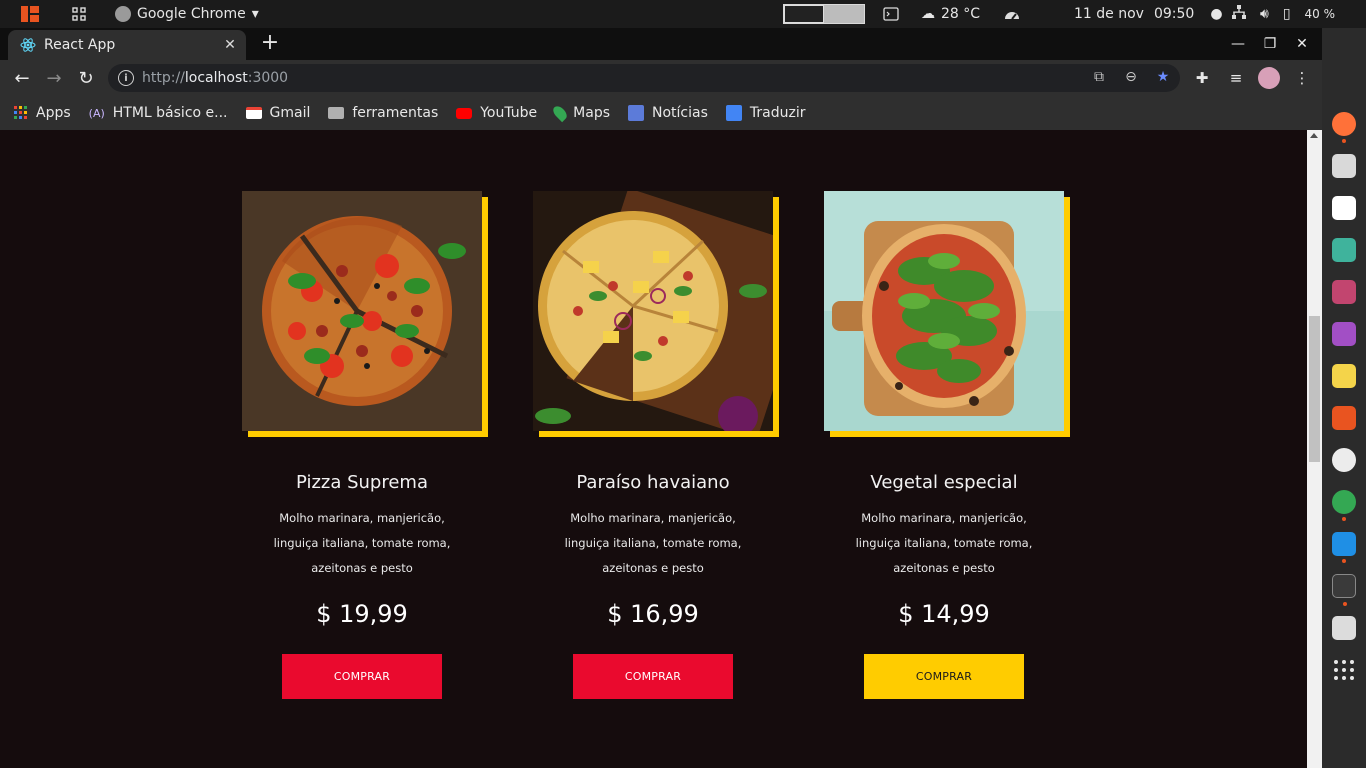 The width and height of the screenshot is (1366, 768). I want to click on aa-icon: (A), so click(96, 113).